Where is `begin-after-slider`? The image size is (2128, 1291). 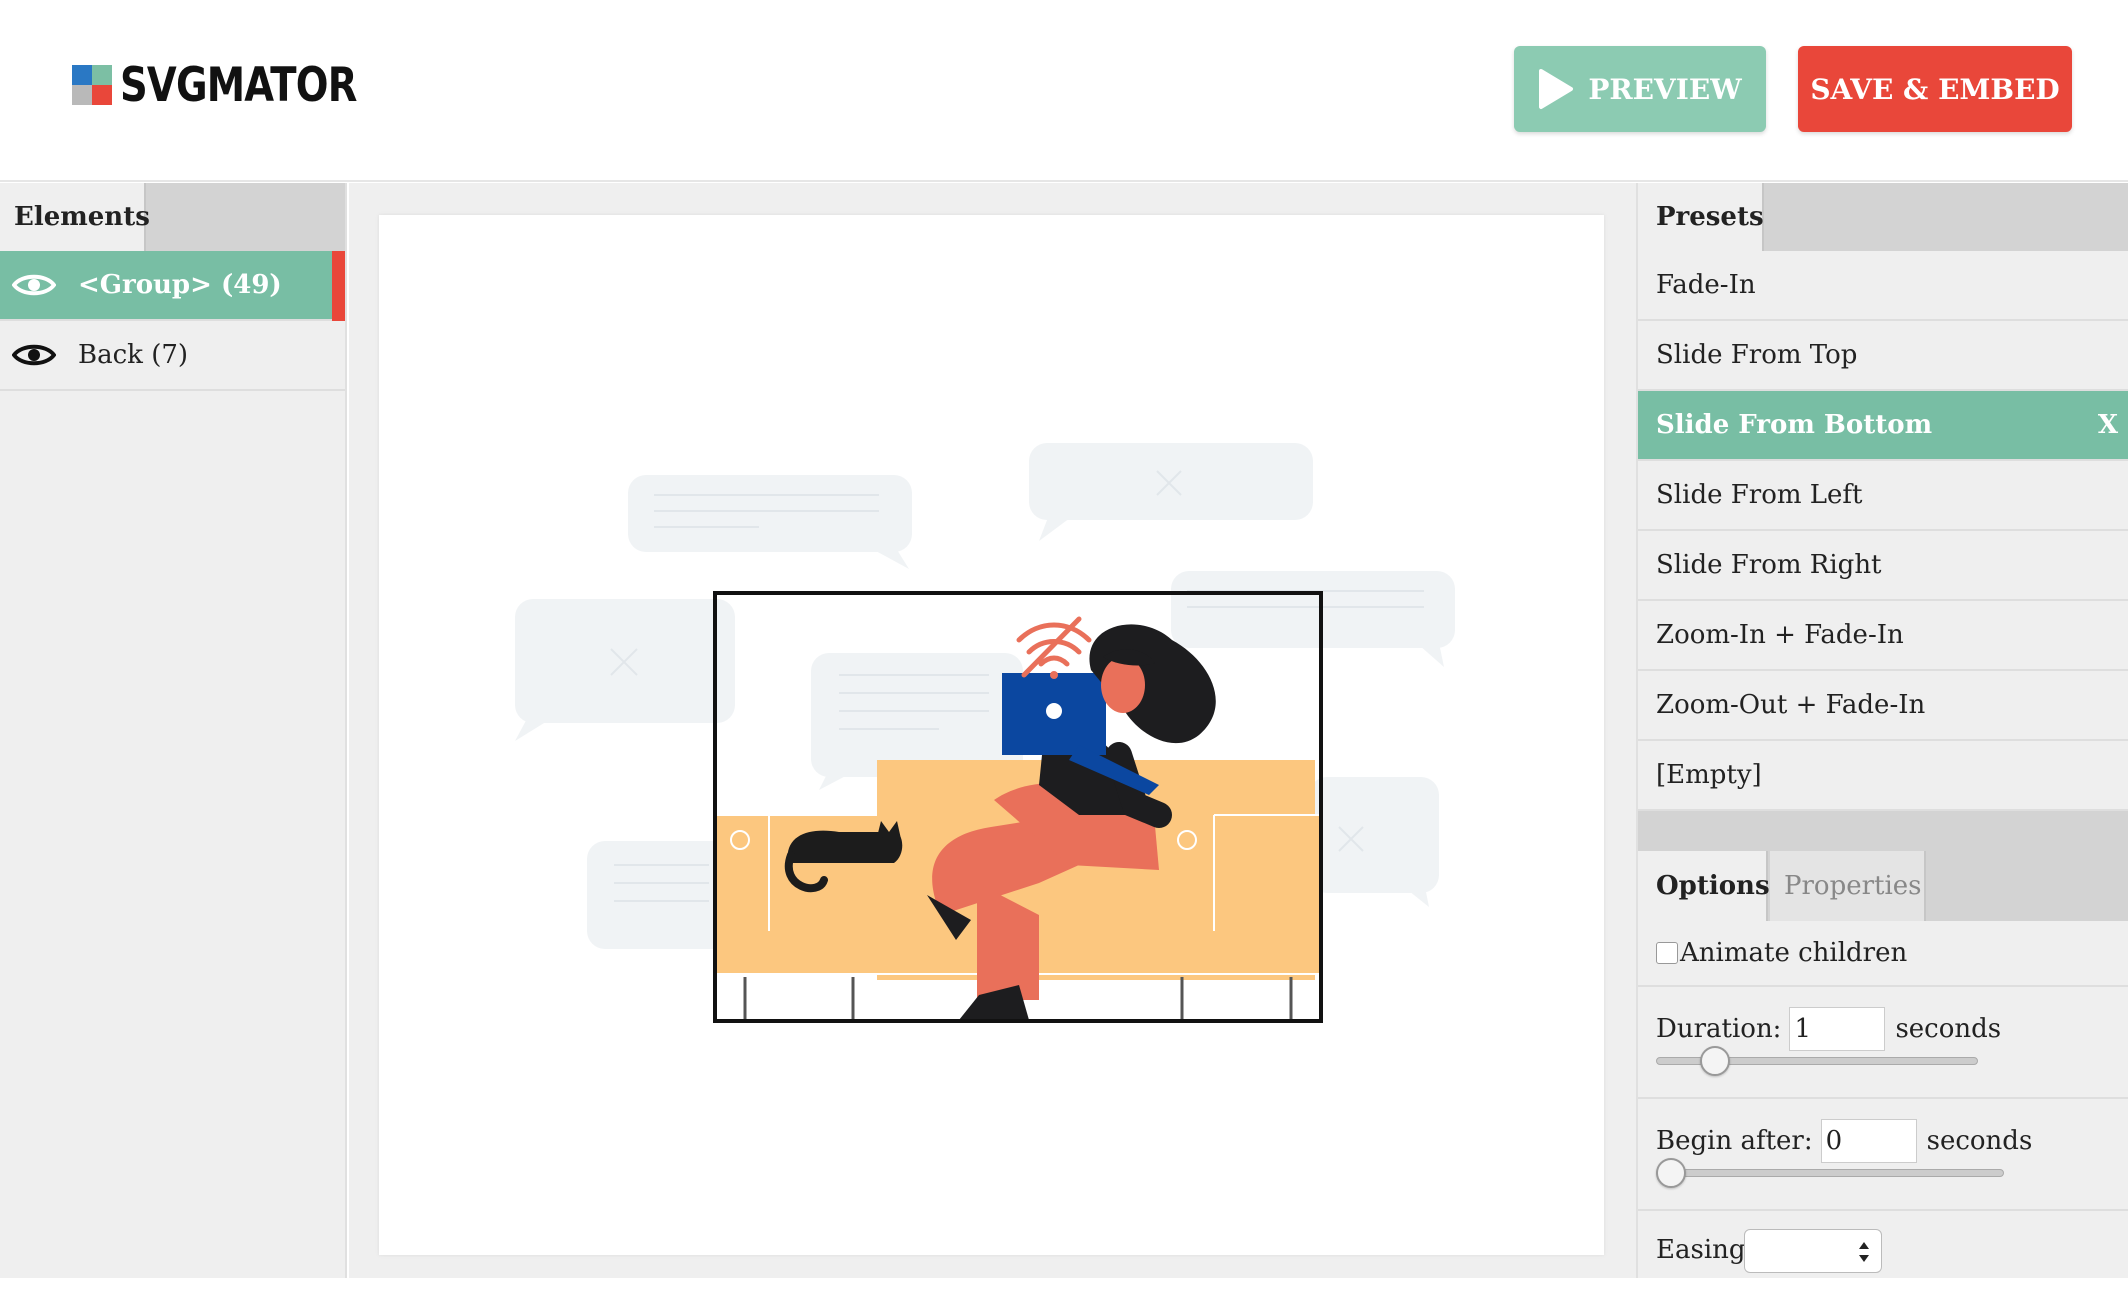 begin-after-slider is located at coordinates (1830, 1173).